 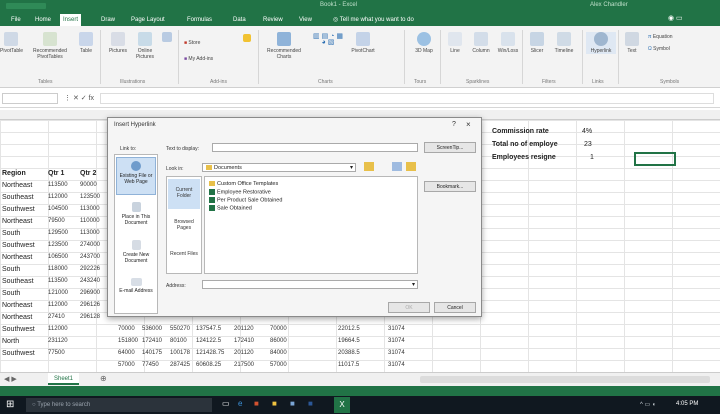 What do you see at coordinates (687, 404) in the screenshot?
I see `clock: 4:05 PM` at bounding box center [687, 404].